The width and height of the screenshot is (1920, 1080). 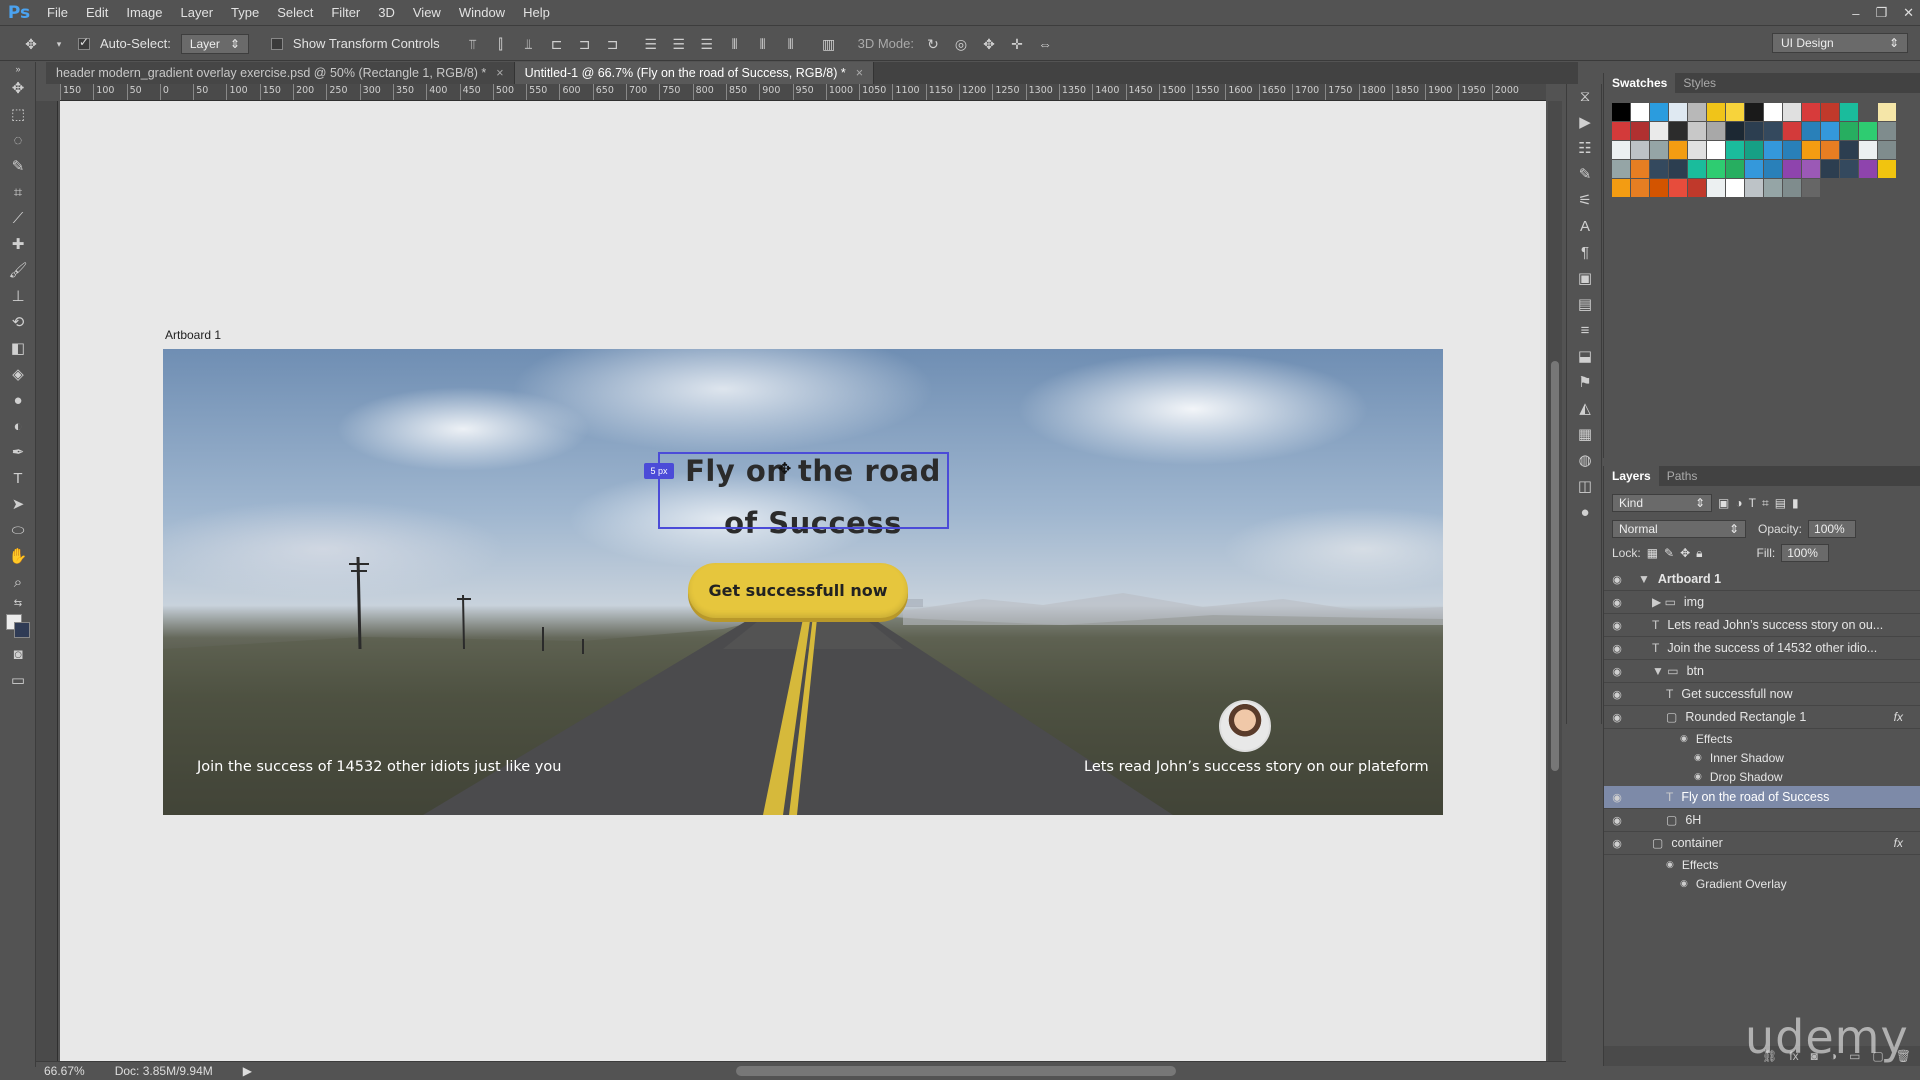 What do you see at coordinates (1699, 83) in the screenshot?
I see `tab-styles: Styles` at bounding box center [1699, 83].